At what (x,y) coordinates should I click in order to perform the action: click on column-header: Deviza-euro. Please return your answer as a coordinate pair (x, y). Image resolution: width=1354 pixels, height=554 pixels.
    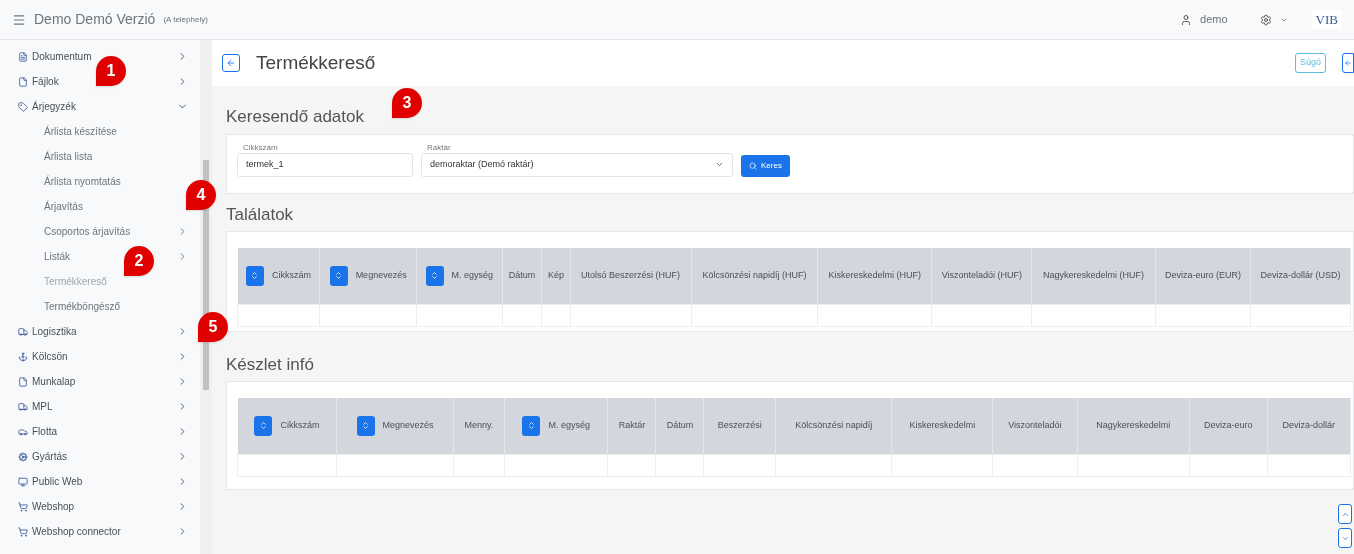
    Looking at the image, I should click on (1228, 426).